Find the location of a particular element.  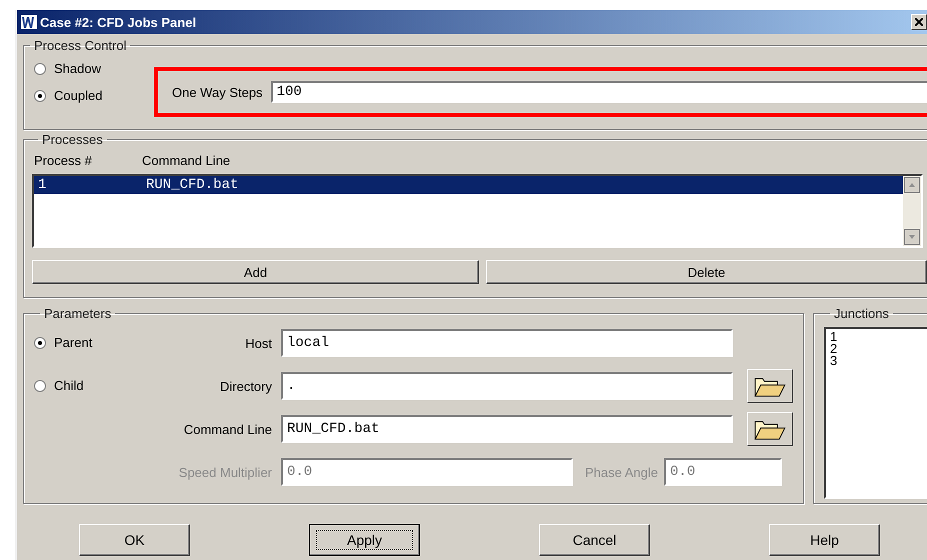

field-label: Directory is located at coordinates (245, 386).